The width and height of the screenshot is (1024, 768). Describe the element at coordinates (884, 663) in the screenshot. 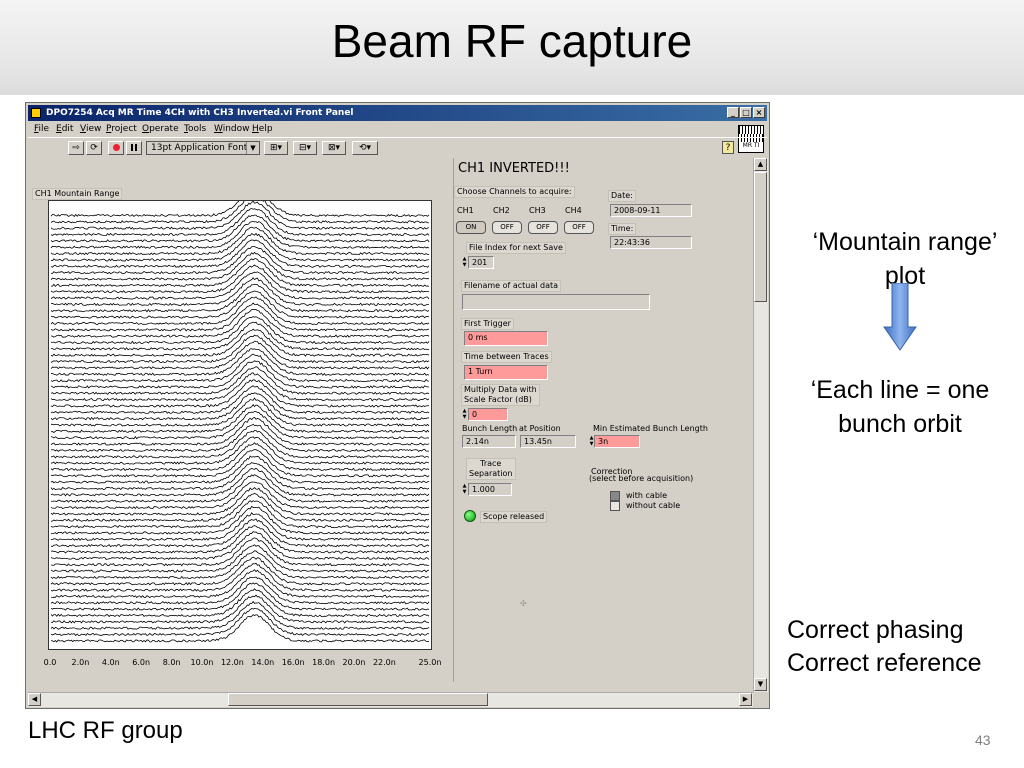

I see `correct-reference-annotation: Correct reference` at that location.